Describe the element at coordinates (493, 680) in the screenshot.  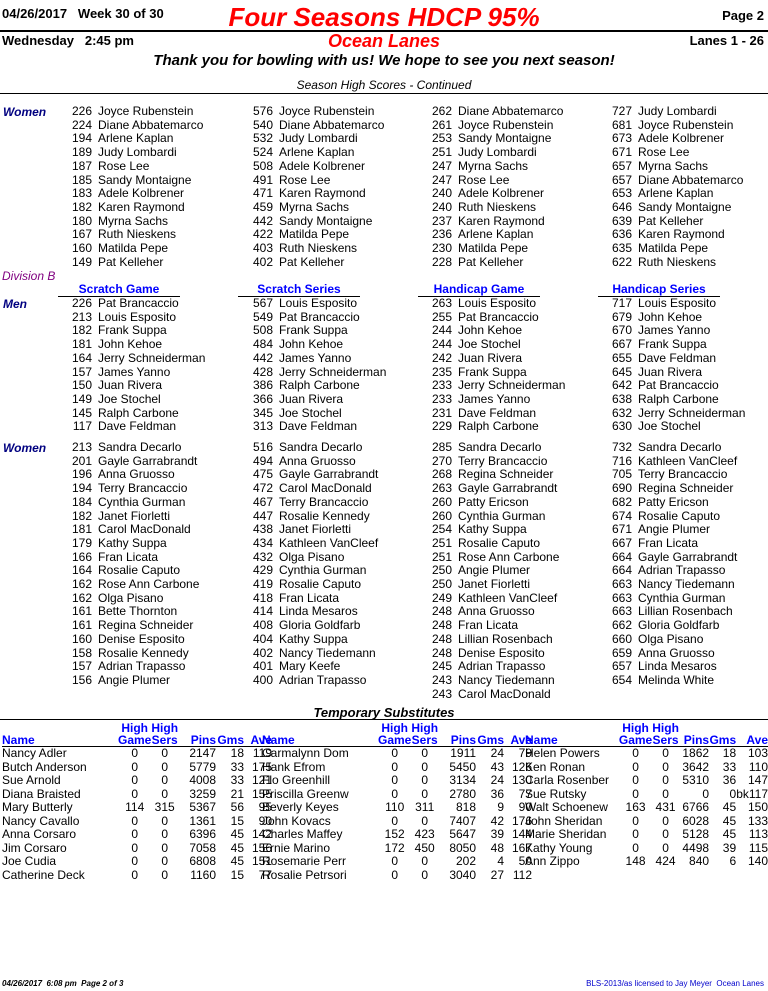
I see `score-row: 243 Nancy Tiedemann` at that location.